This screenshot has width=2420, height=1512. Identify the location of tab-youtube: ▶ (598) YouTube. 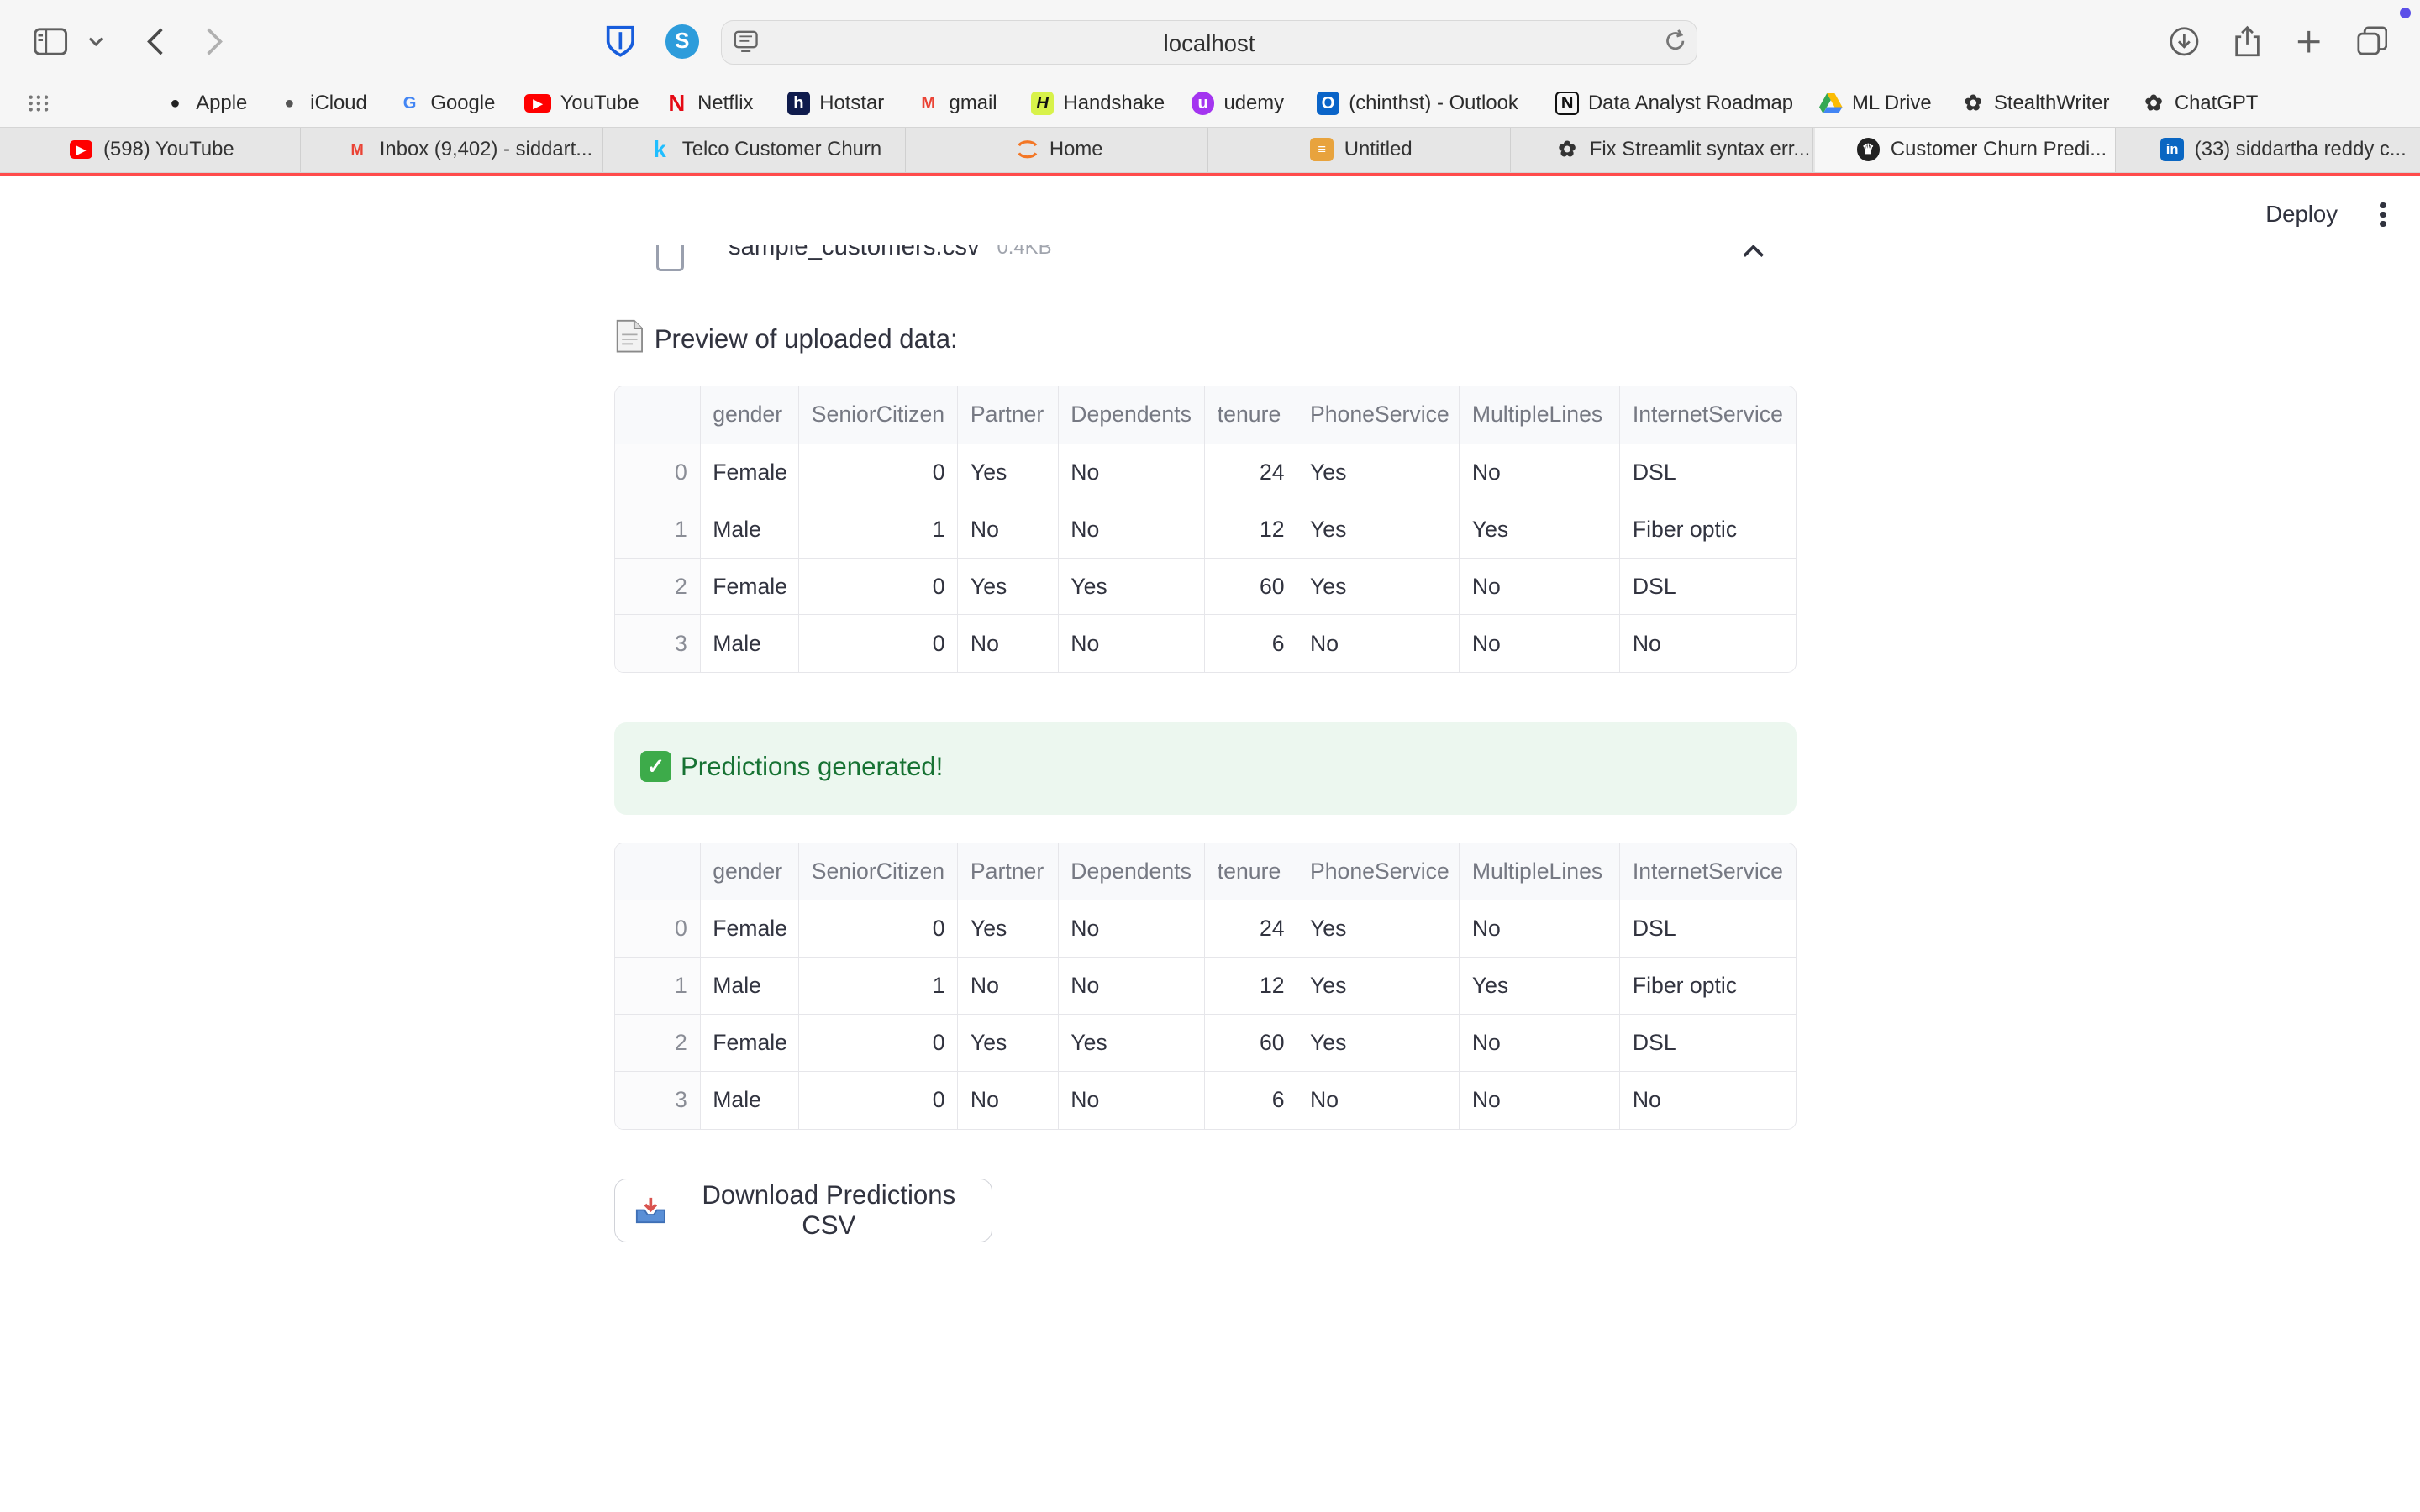
(151, 149).